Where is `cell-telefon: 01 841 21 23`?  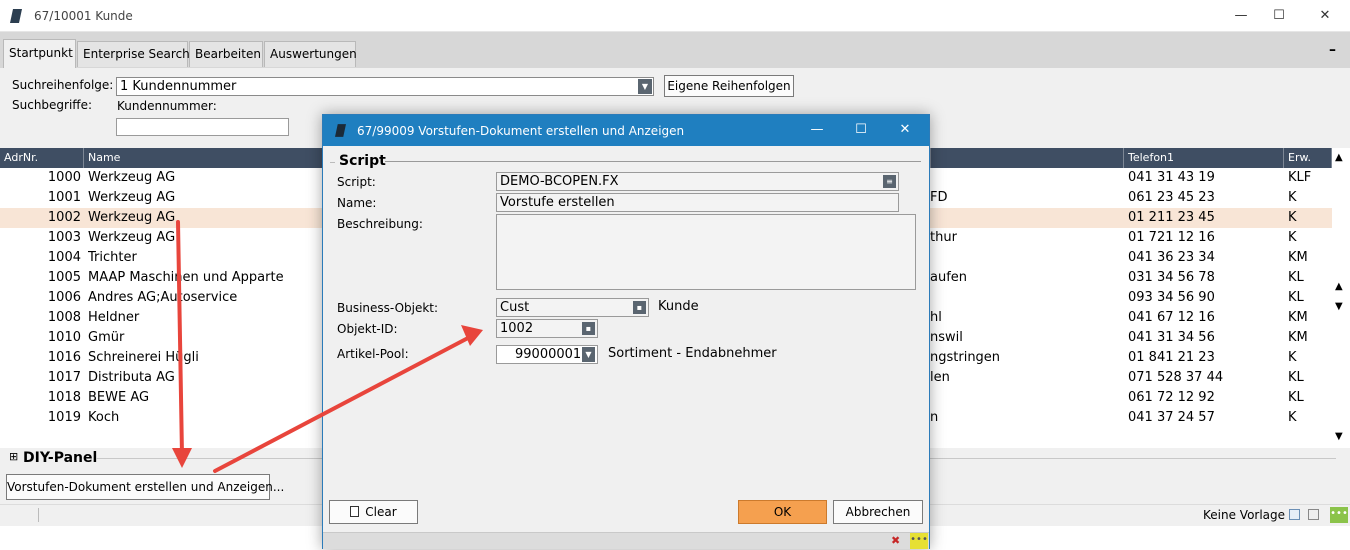
cell-telefon: 01 841 21 23 is located at coordinates (1171, 357).